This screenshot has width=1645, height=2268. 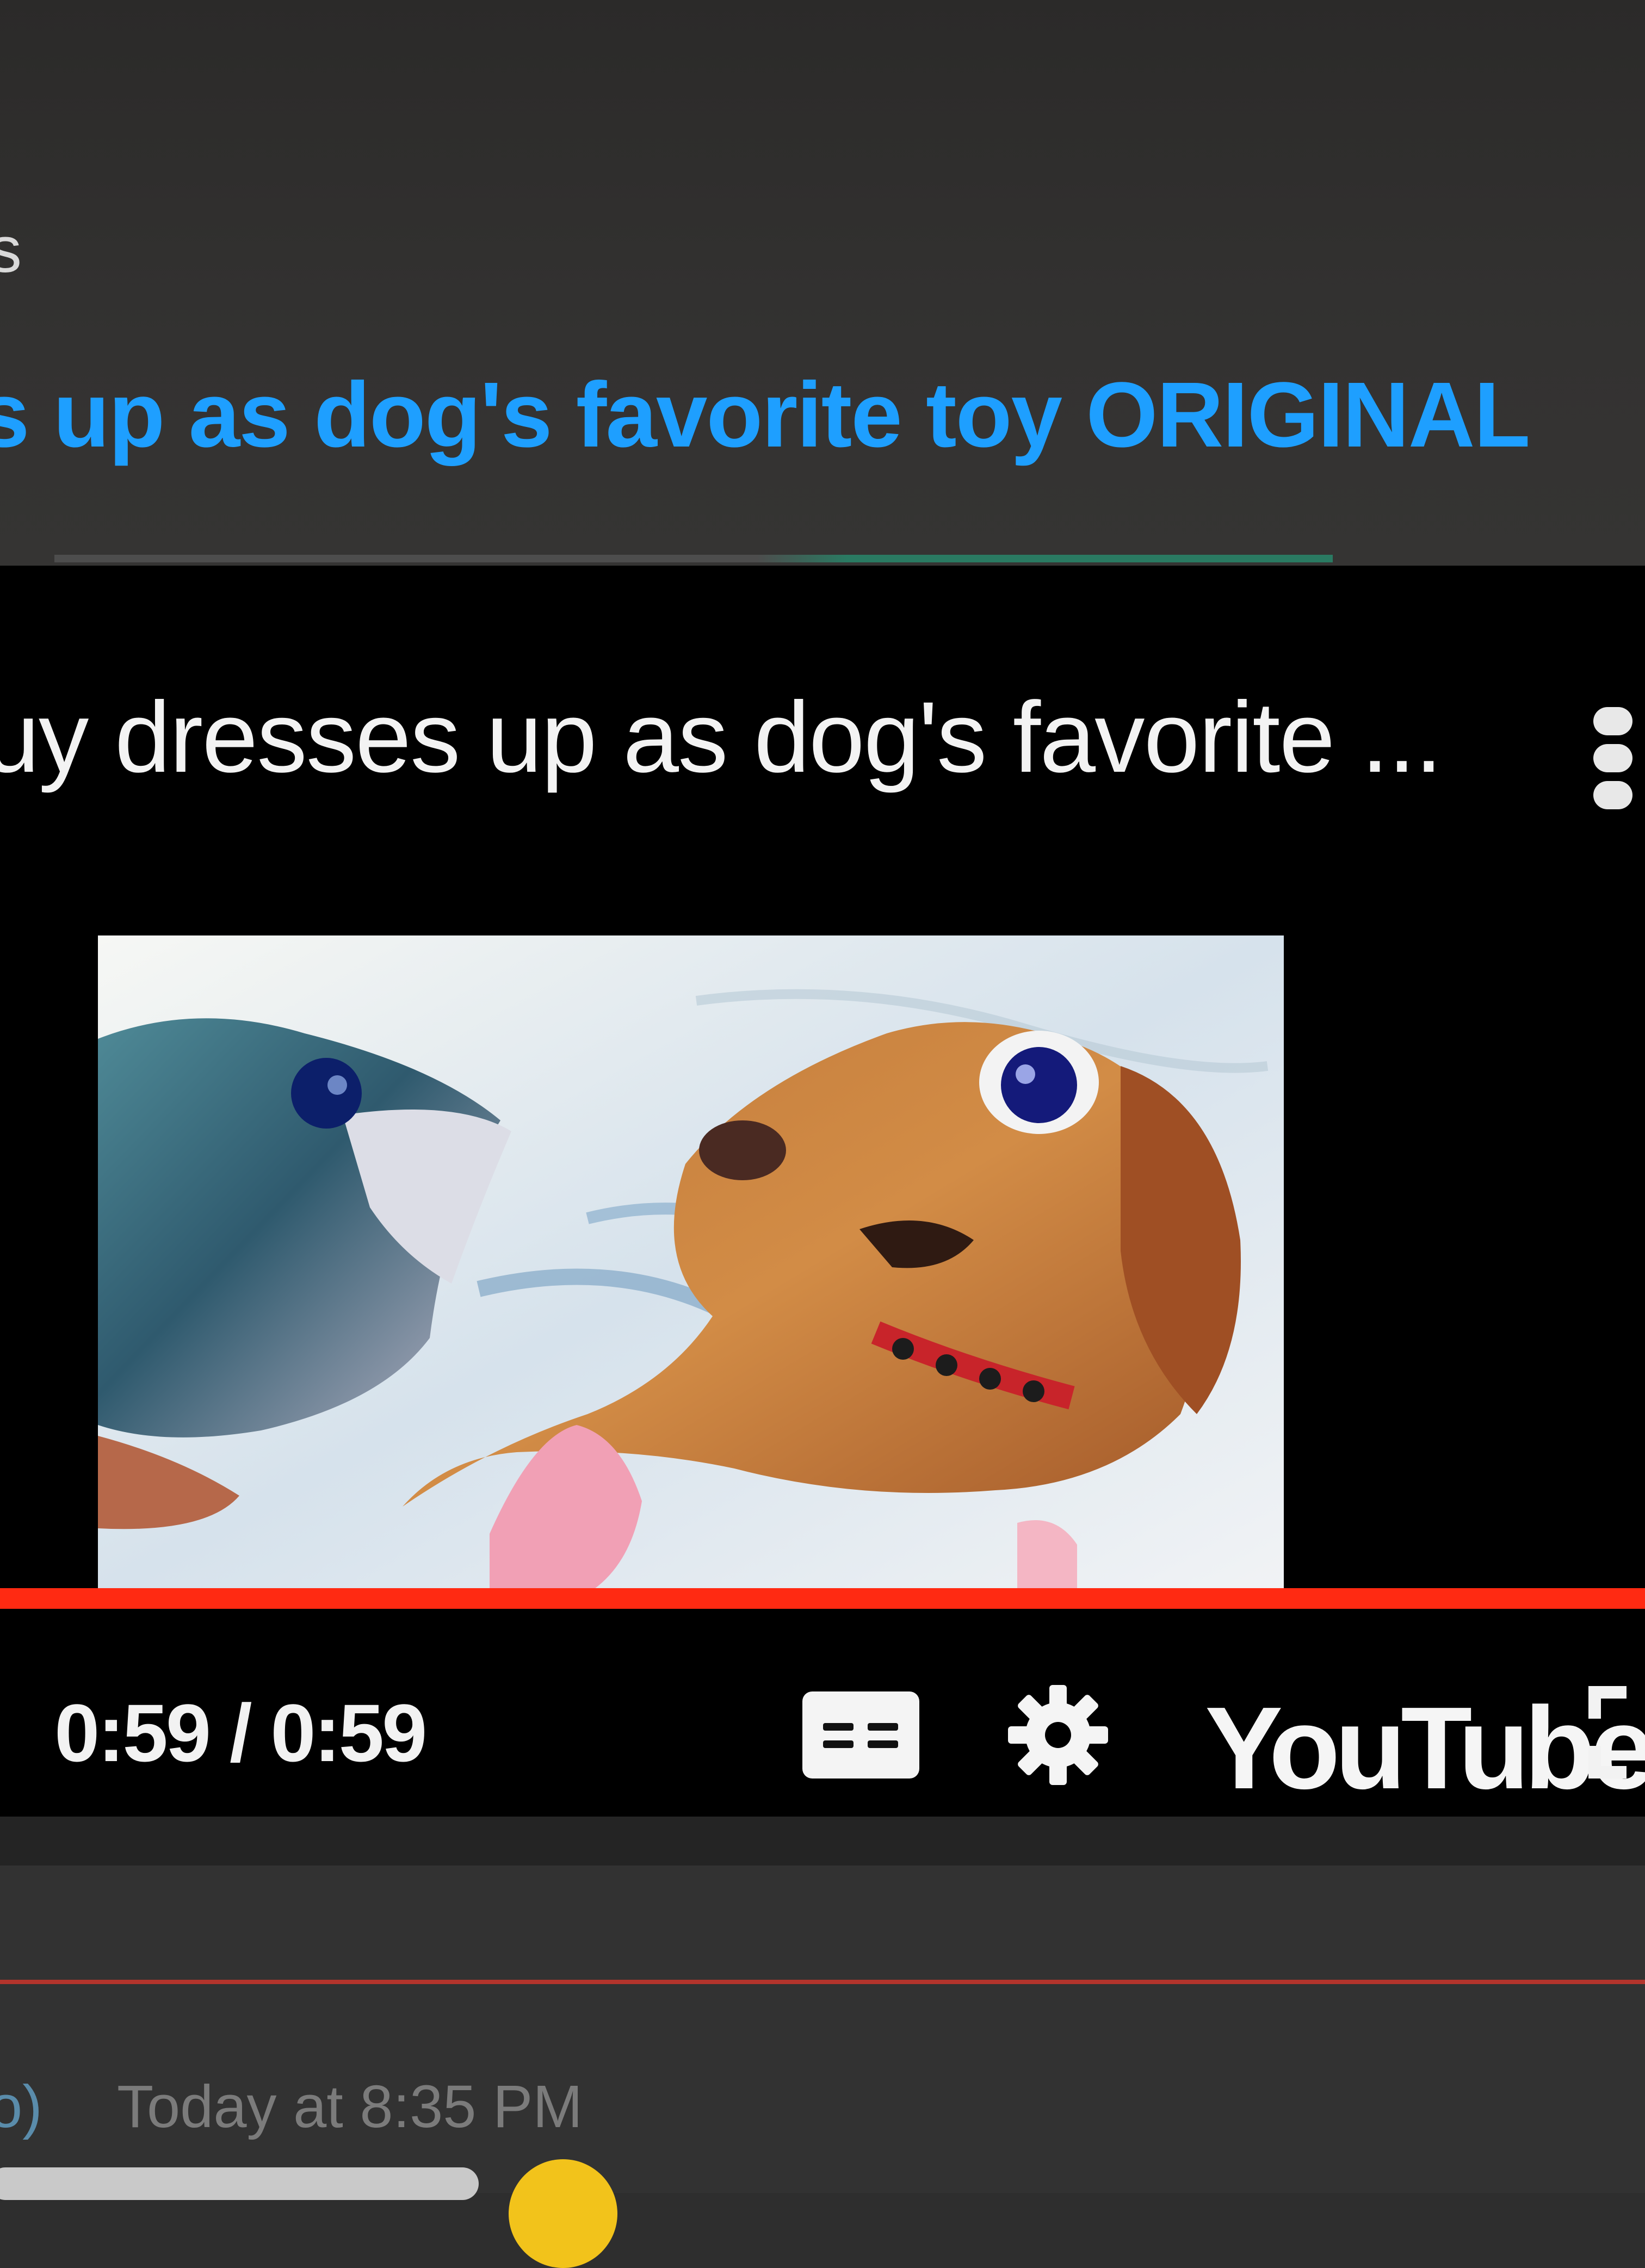 What do you see at coordinates (822, 2030) in the screenshot?
I see `message-area` at bounding box center [822, 2030].